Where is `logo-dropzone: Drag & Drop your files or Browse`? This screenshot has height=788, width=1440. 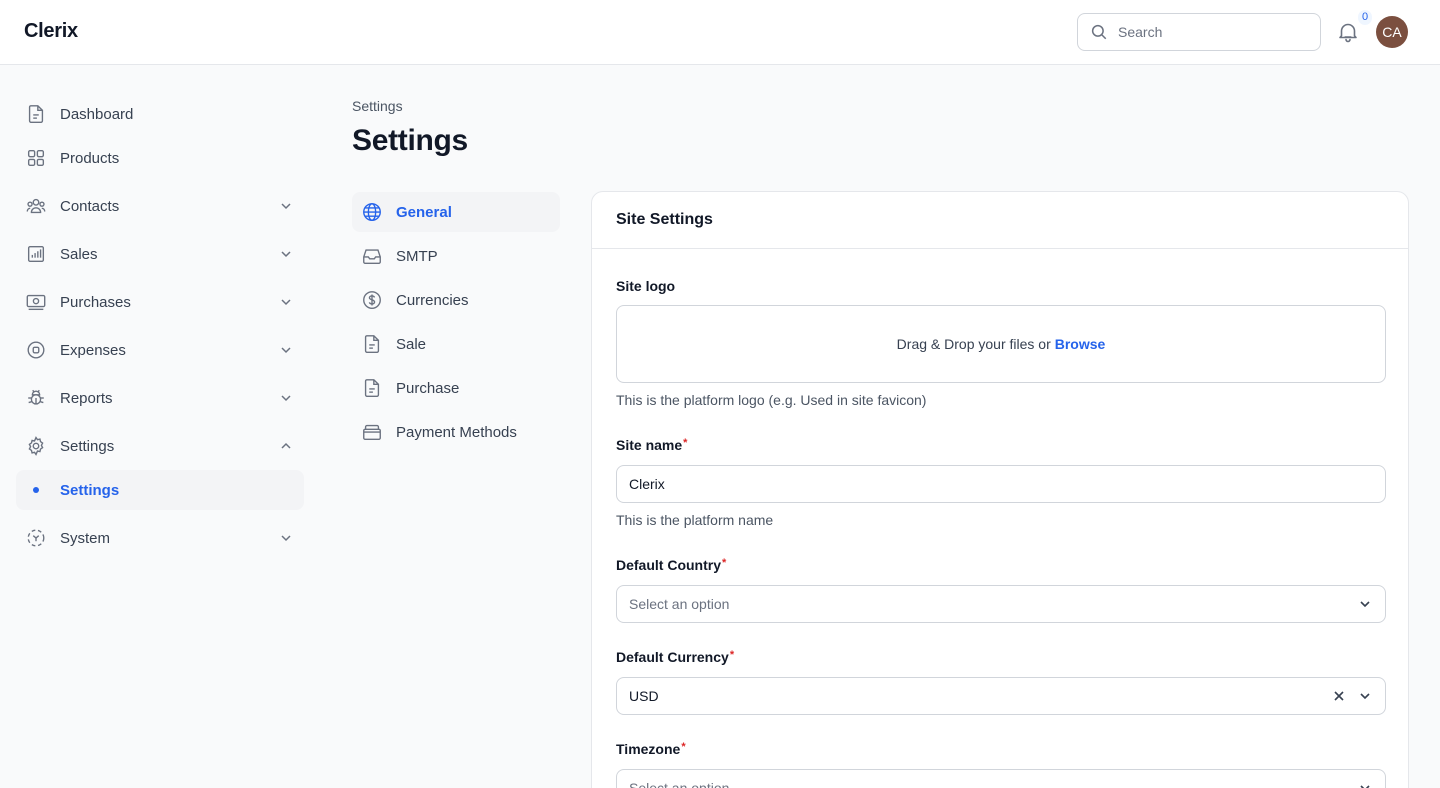 logo-dropzone: Drag & Drop your files or Browse is located at coordinates (1001, 344).